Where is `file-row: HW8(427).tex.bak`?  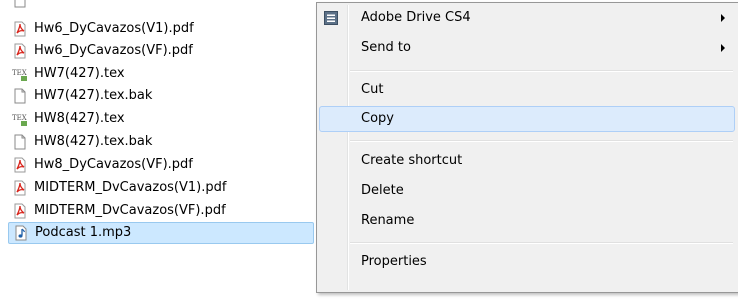 file-row: HW8(427).tex.bak is located at coordinates (161, 142).